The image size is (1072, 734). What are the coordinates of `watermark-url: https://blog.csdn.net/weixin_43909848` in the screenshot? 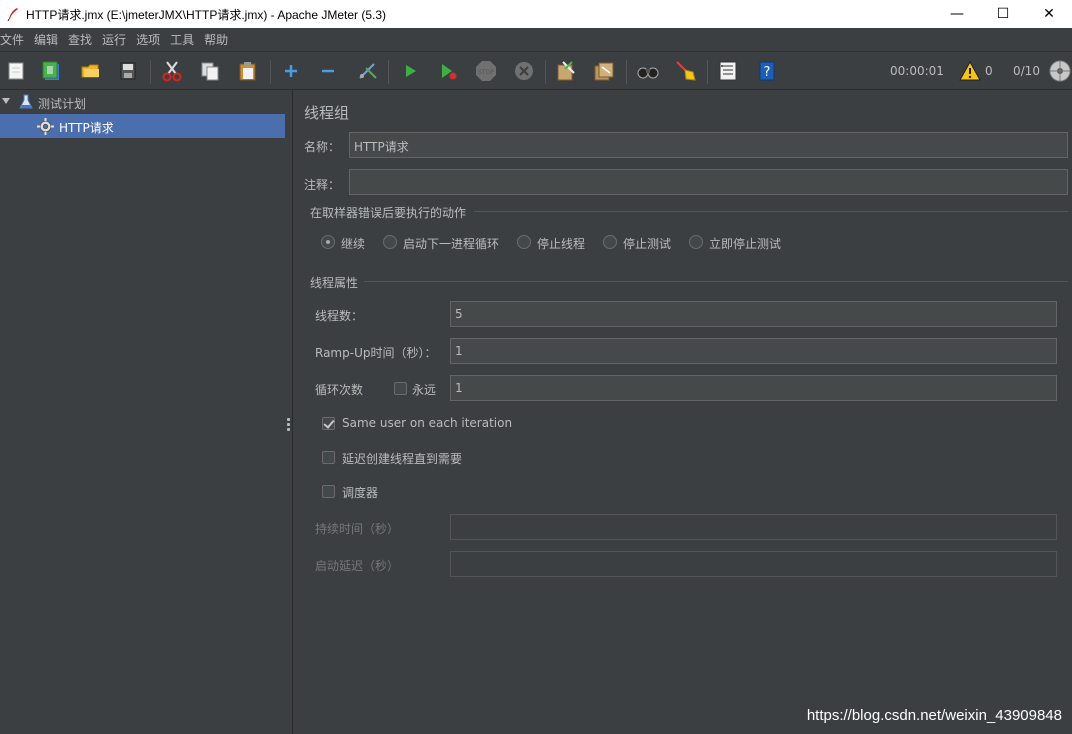 It's located at (934, 715).